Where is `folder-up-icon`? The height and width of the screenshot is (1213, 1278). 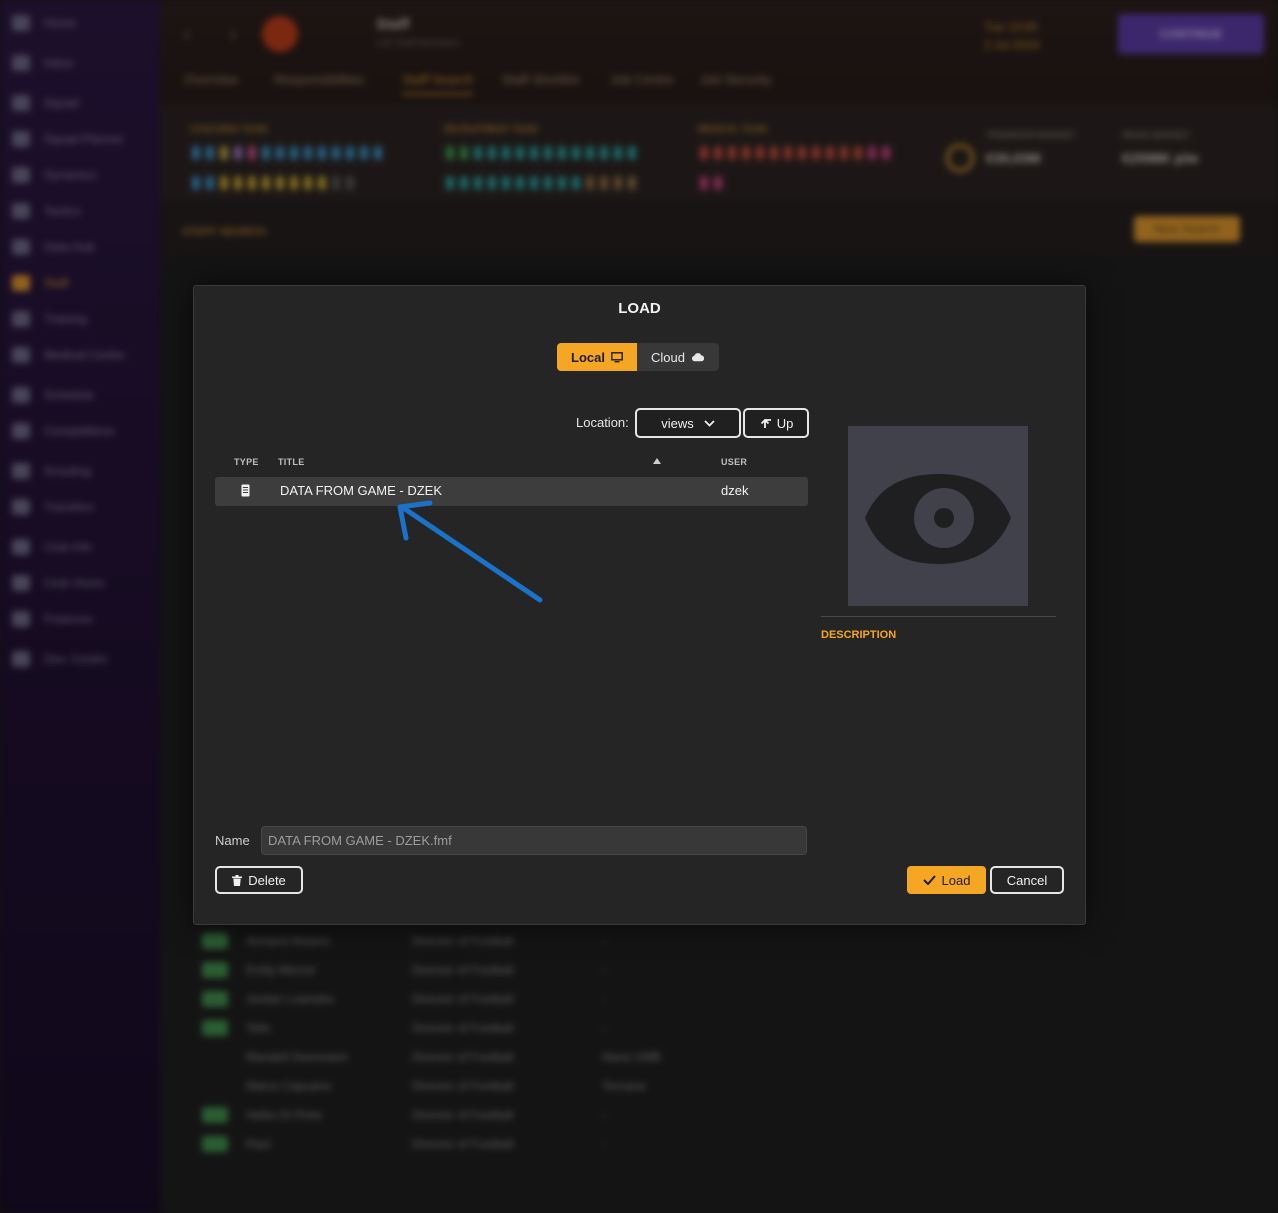 folder-up-icon is located at coordinates (765, 423).